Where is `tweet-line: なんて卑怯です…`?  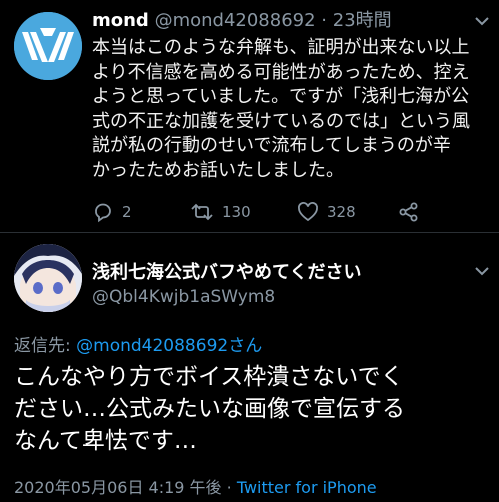
tweet-line: なんて卑怯です… is located at coordinates (105, 441).